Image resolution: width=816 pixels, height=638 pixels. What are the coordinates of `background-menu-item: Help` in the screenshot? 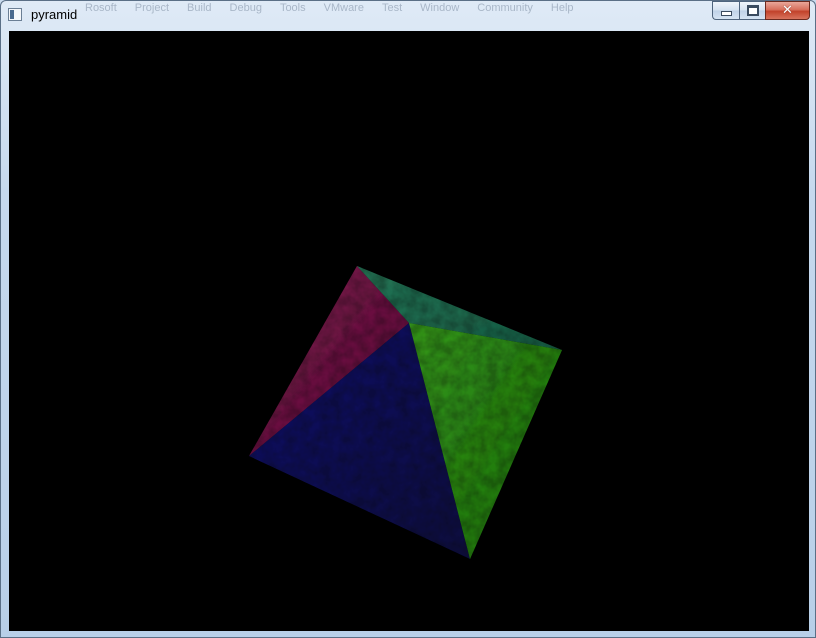 It's located at (562, 8).